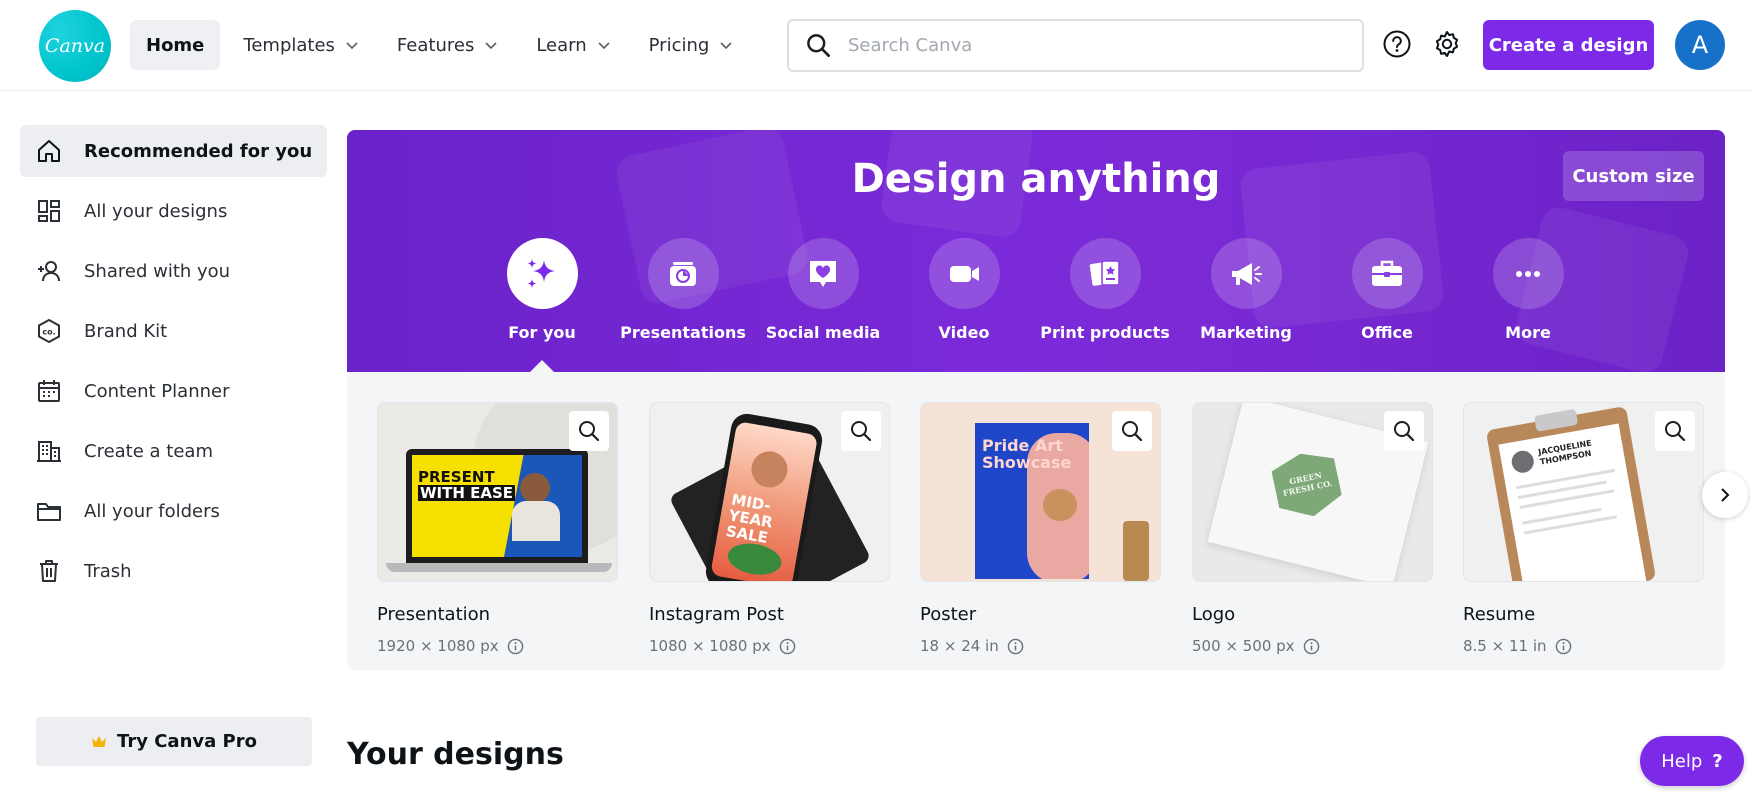 The height and width of the screenshot is (800, 1751). I want to click on sidebar-item-label: Brand Kit, so click(126, 331).